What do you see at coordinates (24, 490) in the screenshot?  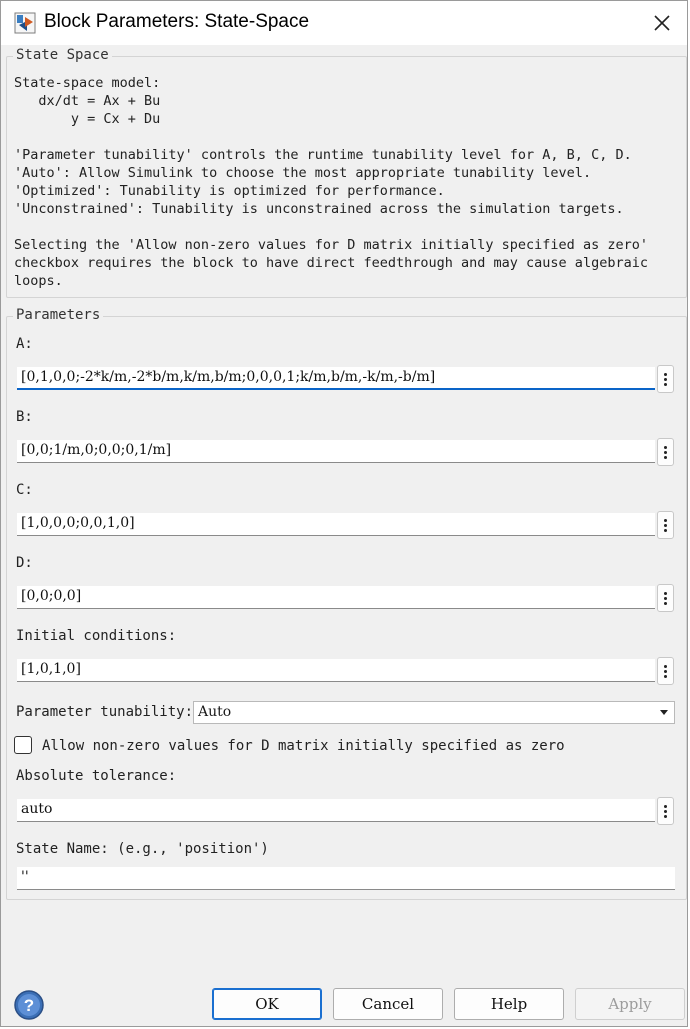 I see `c-matrix-label: C:` at bounding box center [24, 490].